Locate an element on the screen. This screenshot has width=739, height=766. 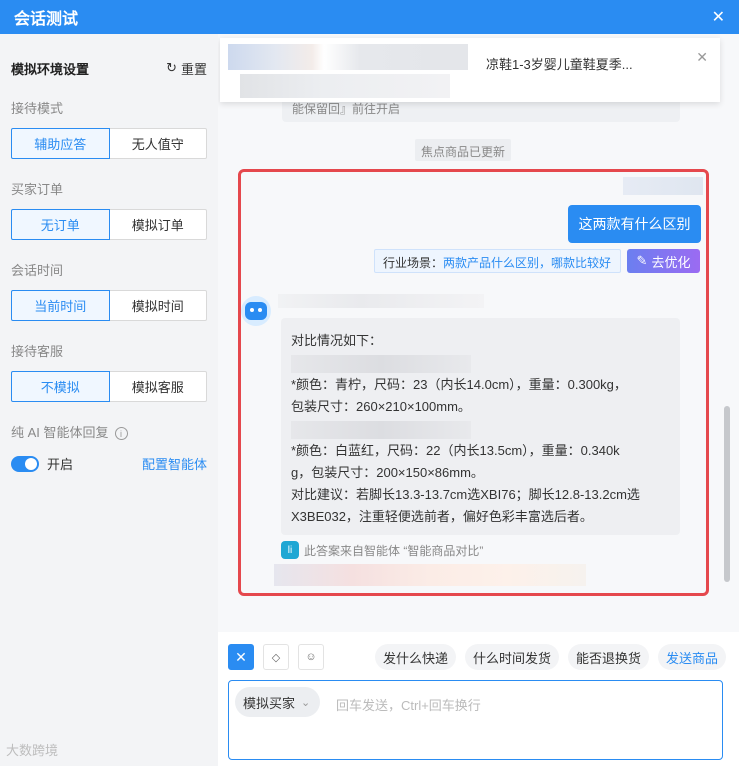
system-note: 焦点商品已更新 is located at coordinates (463, 150).